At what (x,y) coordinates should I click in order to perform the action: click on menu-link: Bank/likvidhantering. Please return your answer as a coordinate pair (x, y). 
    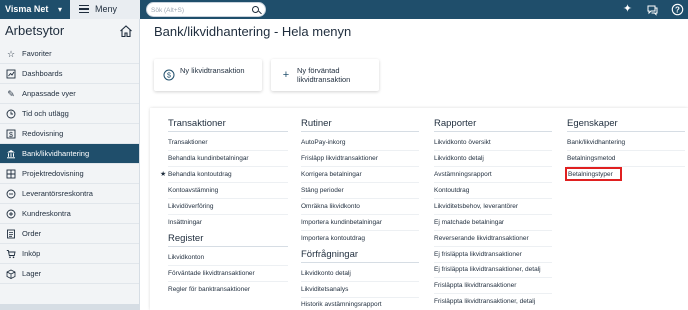
    Looking at the image, I should click on (596, 142).